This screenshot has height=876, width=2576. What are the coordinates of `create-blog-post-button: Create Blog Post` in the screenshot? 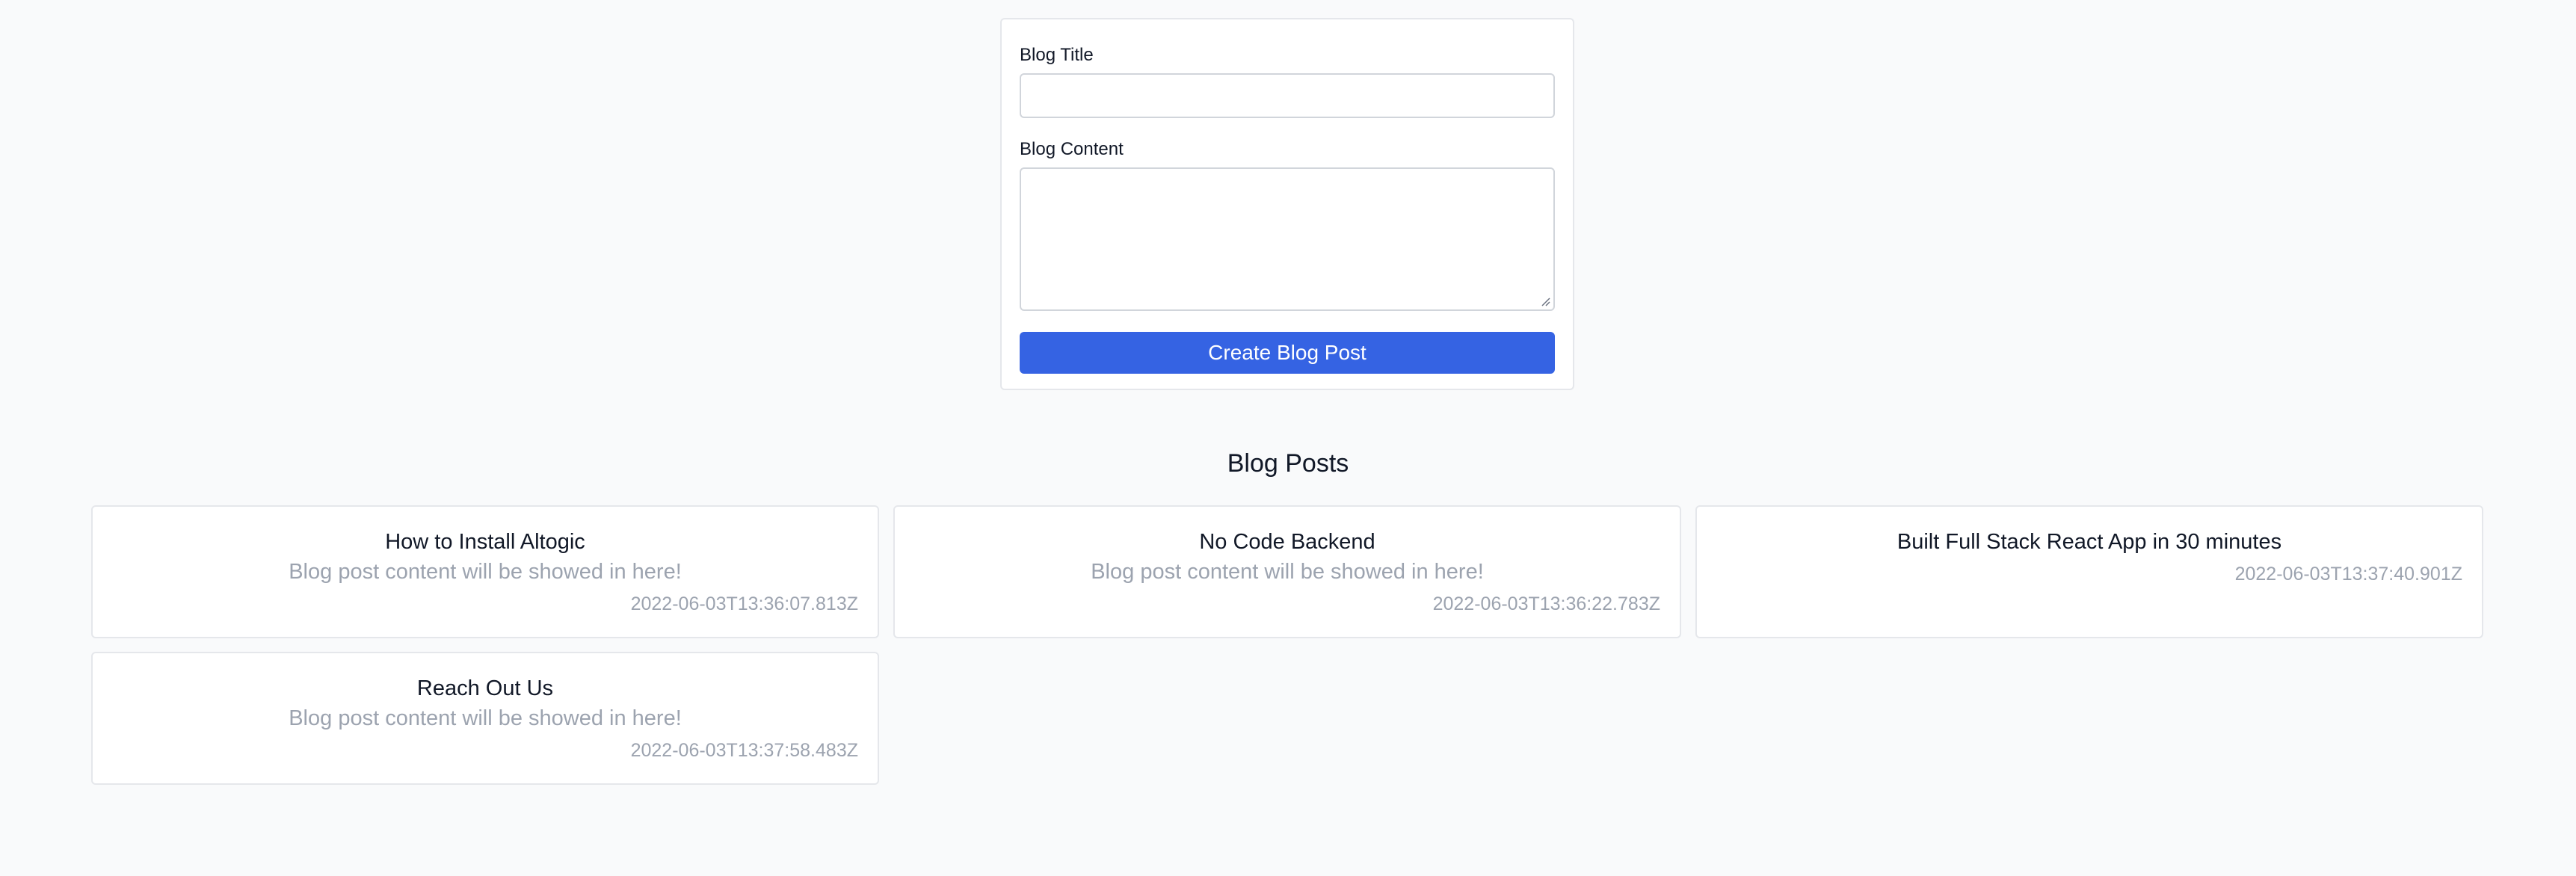 It's located at (1287, 353).